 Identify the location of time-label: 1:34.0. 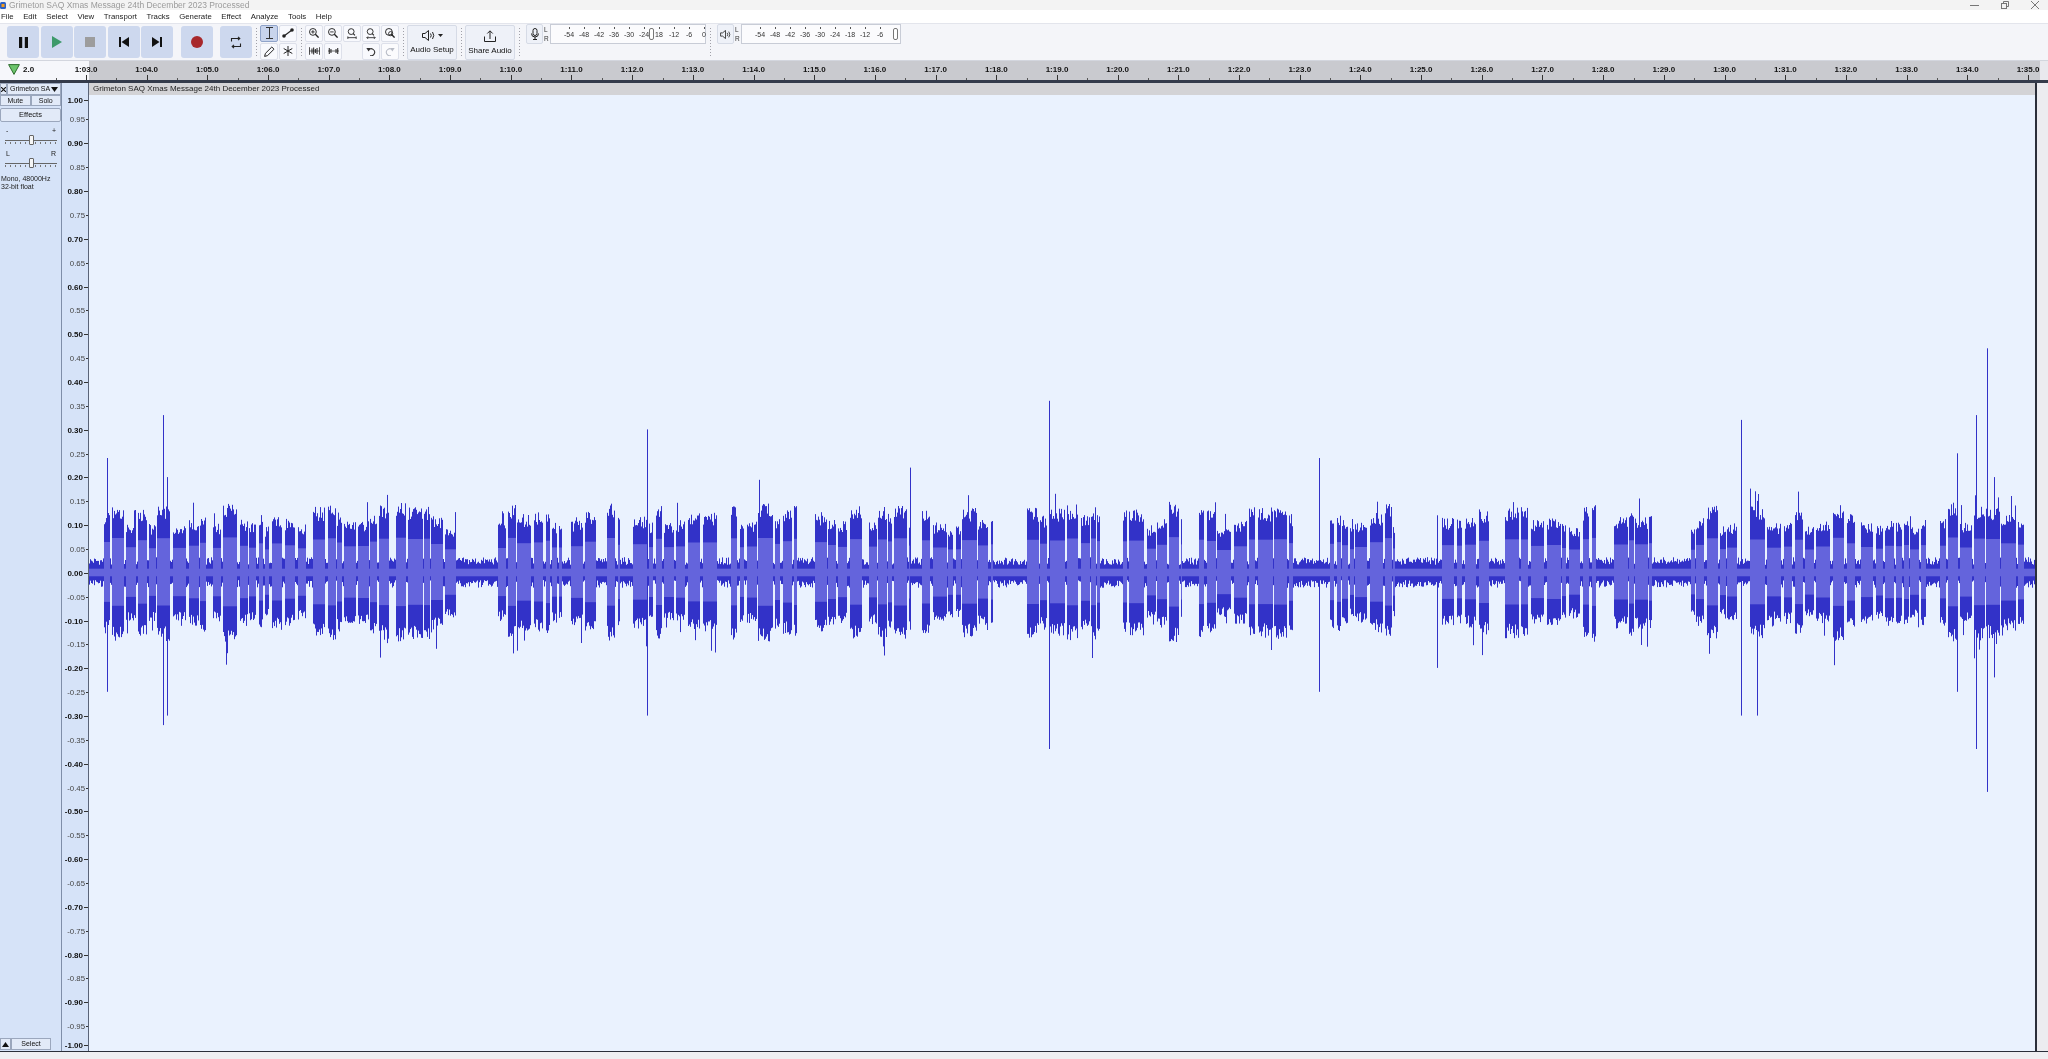
(1967, 70).